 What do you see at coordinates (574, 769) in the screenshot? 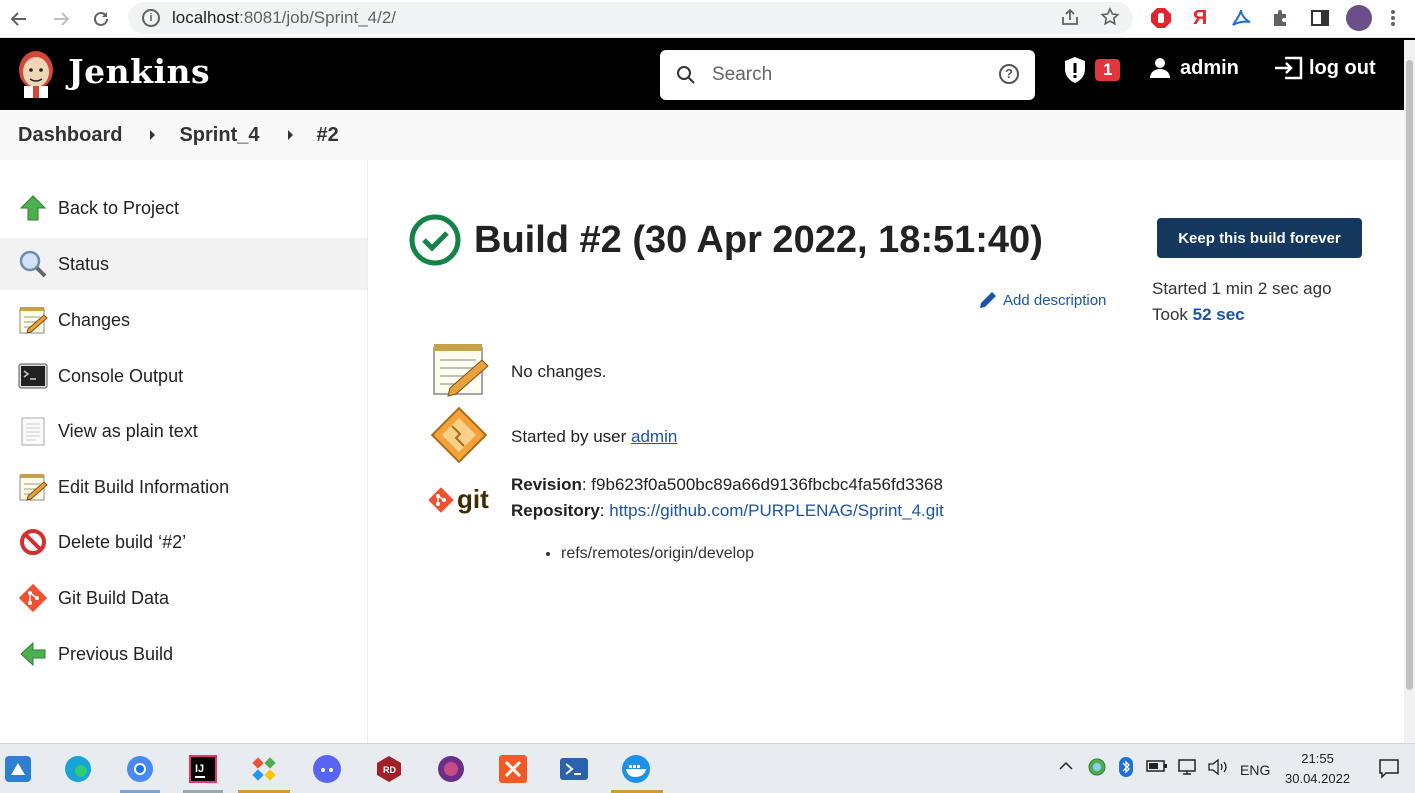
I see `powershell-icon` at bounding box center [574, 769].